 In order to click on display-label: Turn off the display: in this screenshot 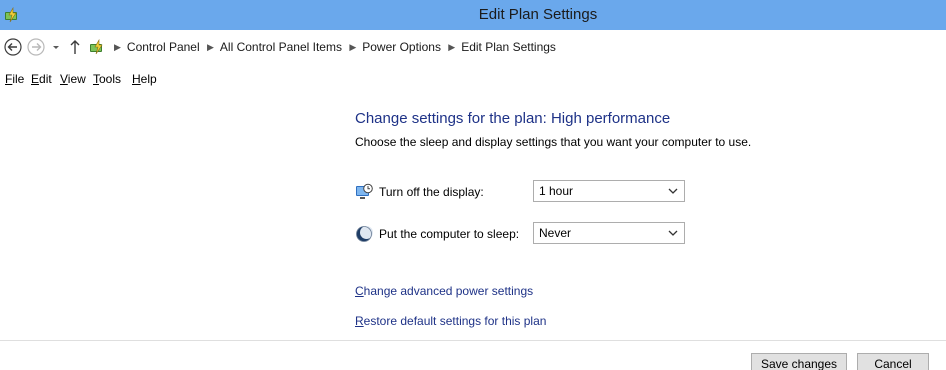, I will do `click(431, 192)`.